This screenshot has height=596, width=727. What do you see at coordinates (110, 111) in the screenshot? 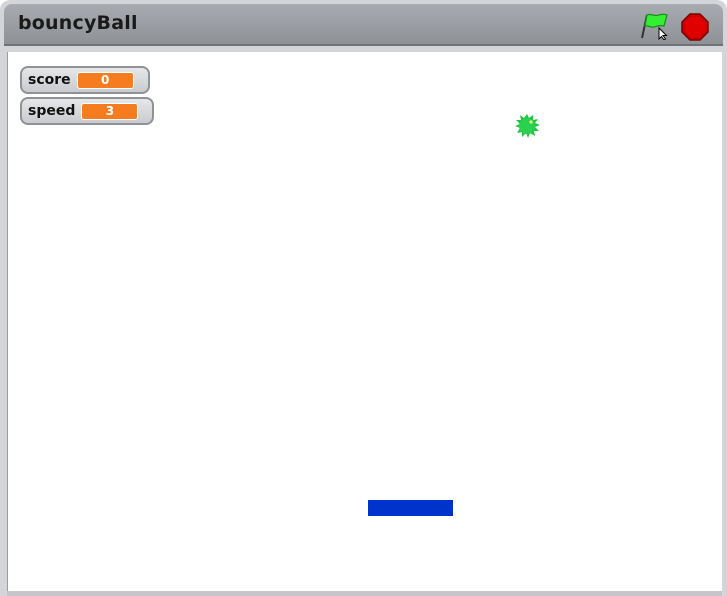
I see `speed-monitor-value: 3` at bounding box center [110, 111].